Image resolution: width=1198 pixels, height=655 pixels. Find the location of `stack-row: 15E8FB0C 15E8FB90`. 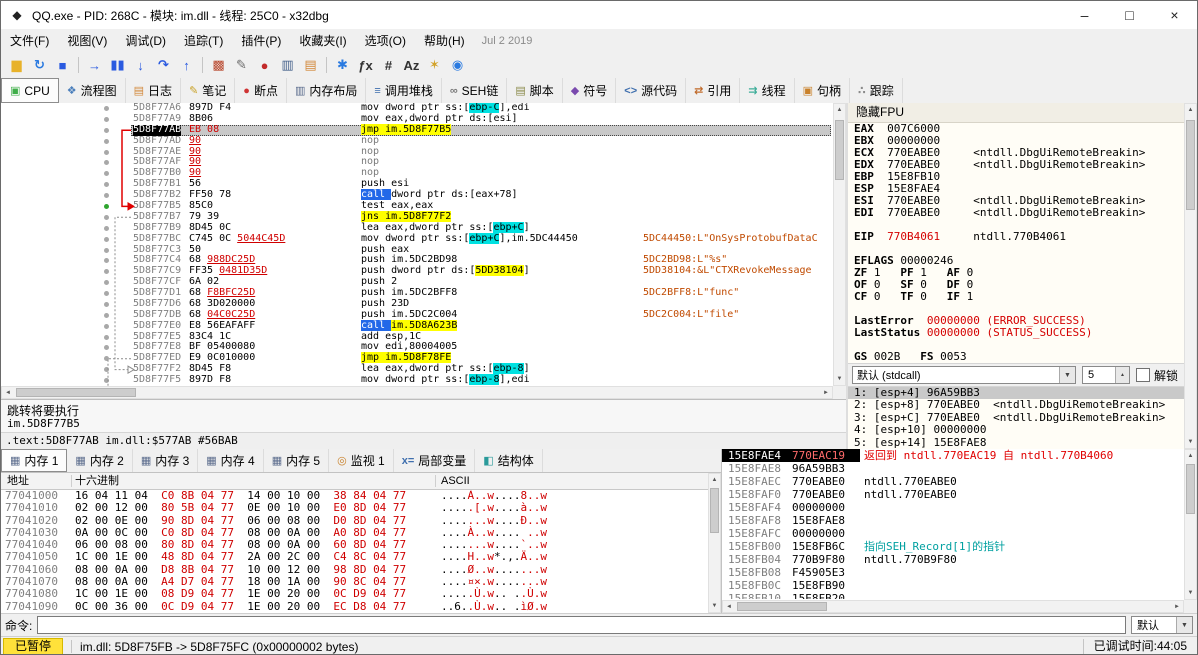

stack-row: 15E8FB0C 15E8FB90 is located at coordinates (953, 585).